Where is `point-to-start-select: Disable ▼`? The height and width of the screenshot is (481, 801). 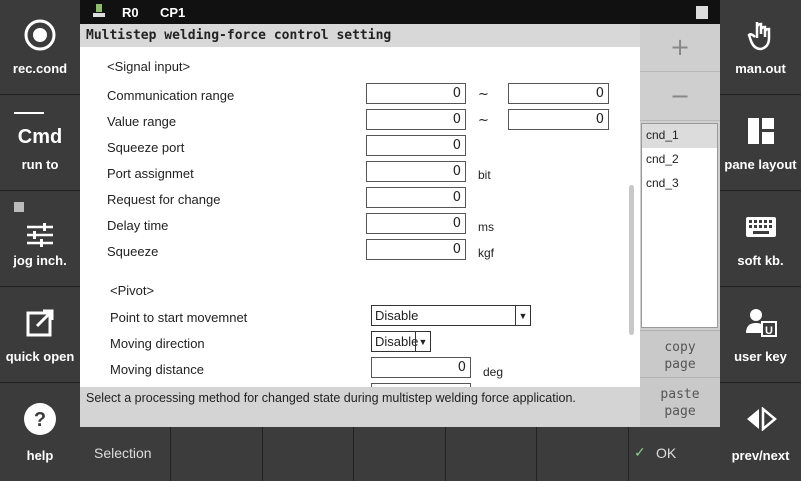
point-to-start-select: Disable ▼ is located at coordinates (451, 315).